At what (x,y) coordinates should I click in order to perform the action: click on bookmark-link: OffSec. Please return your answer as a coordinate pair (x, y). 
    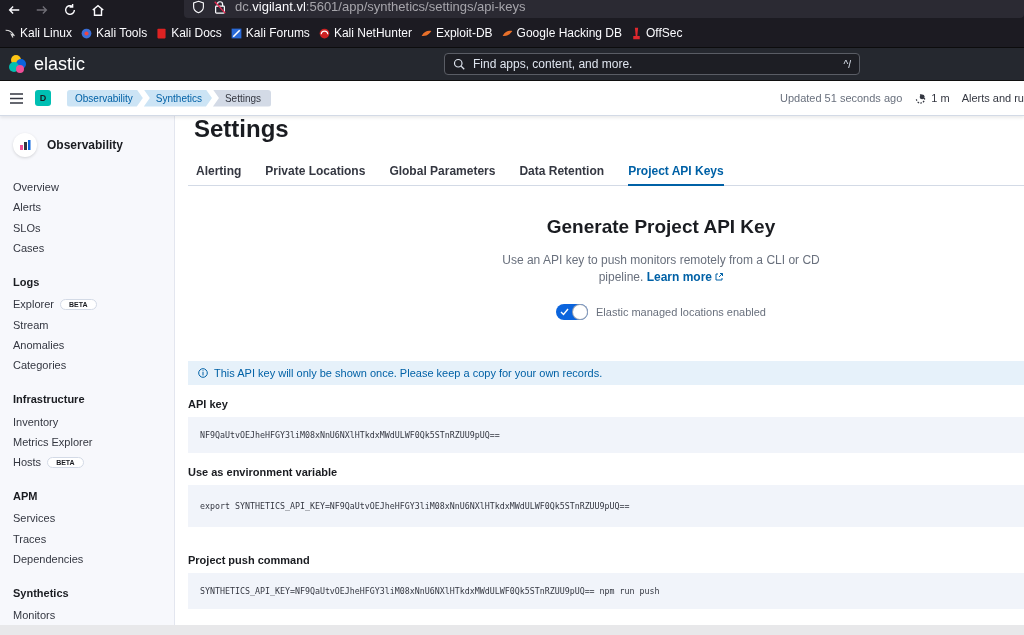
    Looking at the image, I should click on (664, 33).